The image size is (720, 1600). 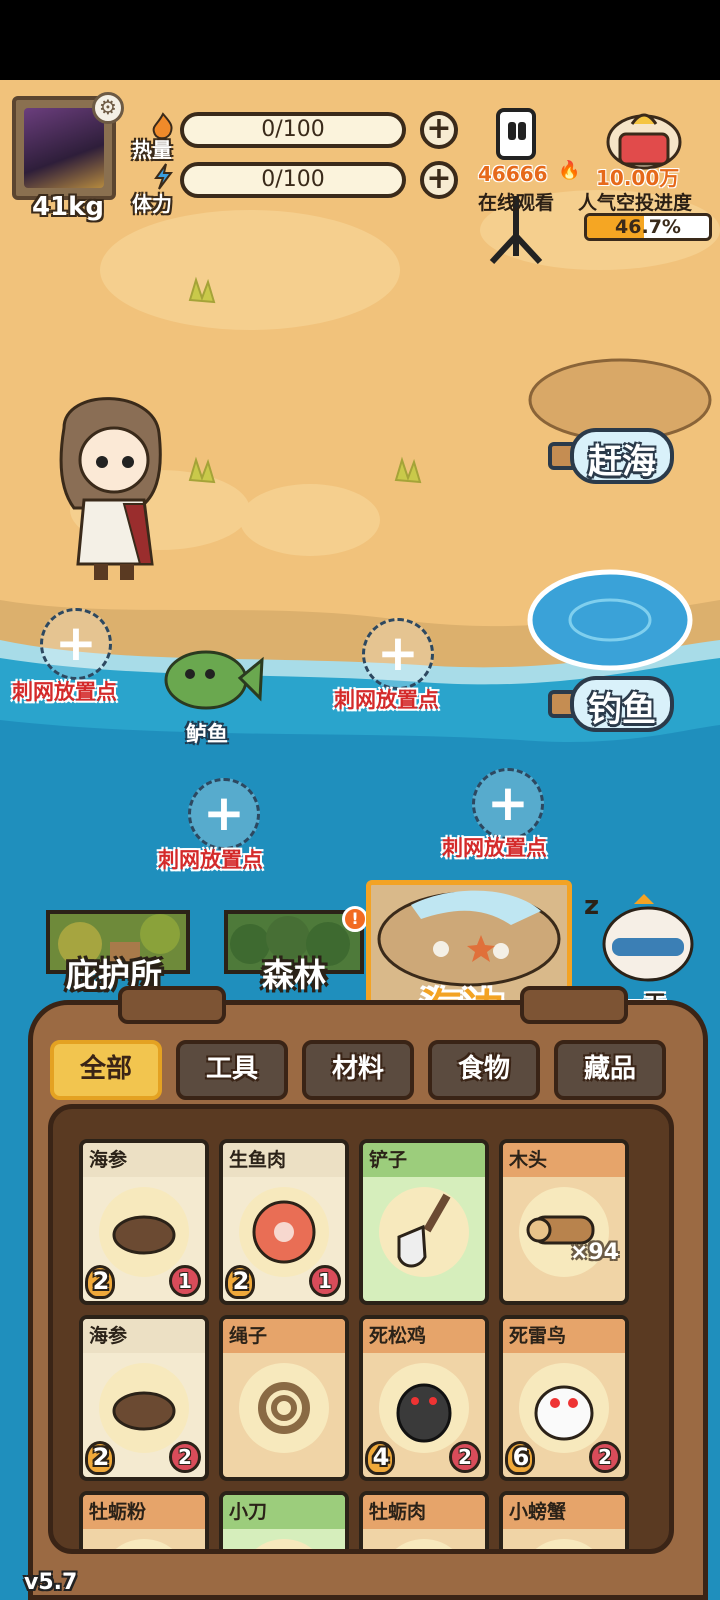 I want to click on fish-label: 鲈鱼, so click(x=207, y=734).